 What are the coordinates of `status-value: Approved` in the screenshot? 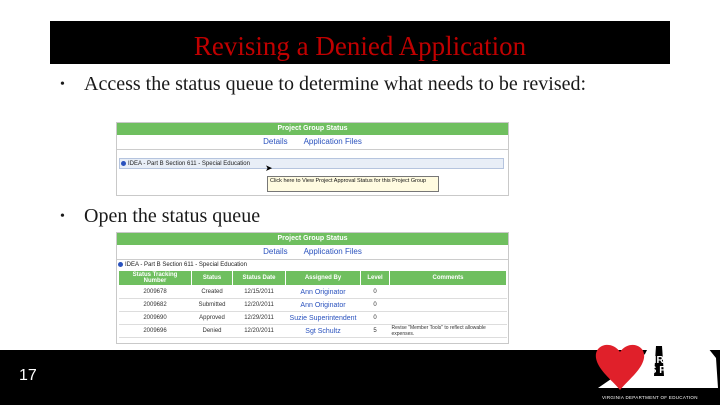 It's located at (212, 318).